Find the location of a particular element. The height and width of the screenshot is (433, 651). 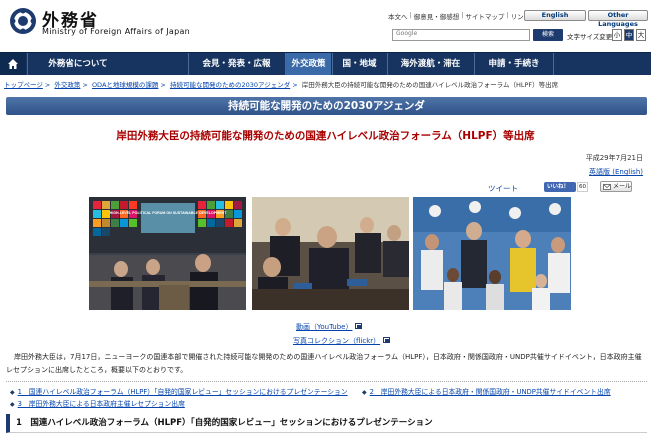

tweet-button: ツイート is located at coordinates (503, 188).